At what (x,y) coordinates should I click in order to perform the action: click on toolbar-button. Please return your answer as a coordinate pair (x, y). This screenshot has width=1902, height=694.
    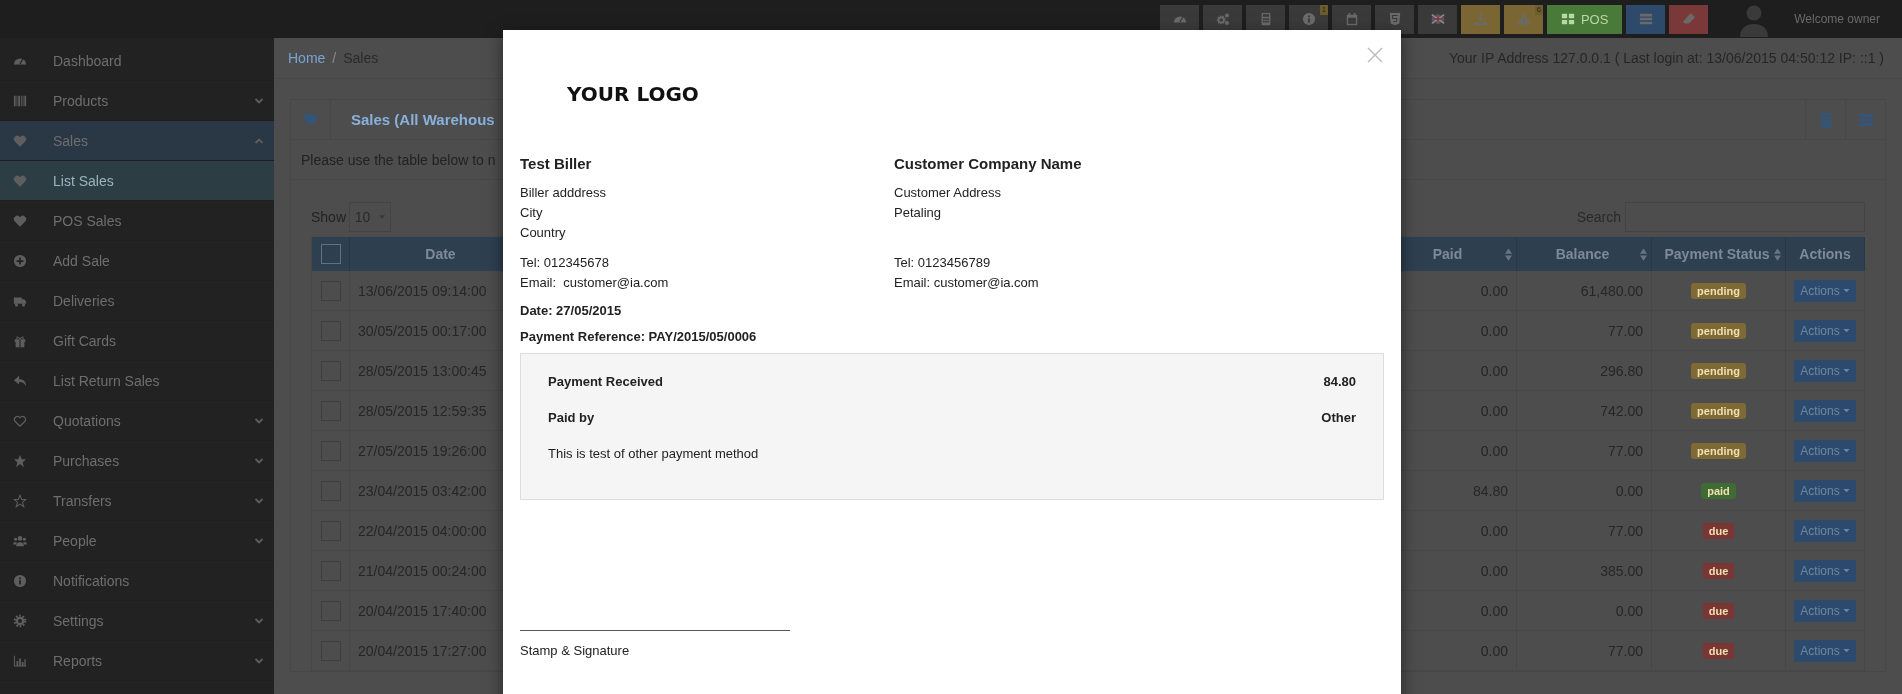
    Looking at the image, I should click on (1395, 19).